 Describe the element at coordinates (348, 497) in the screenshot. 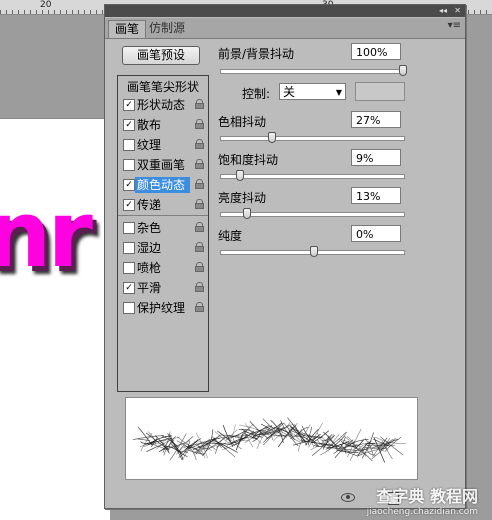

I see `toggle-live-tip-icon` at that location.